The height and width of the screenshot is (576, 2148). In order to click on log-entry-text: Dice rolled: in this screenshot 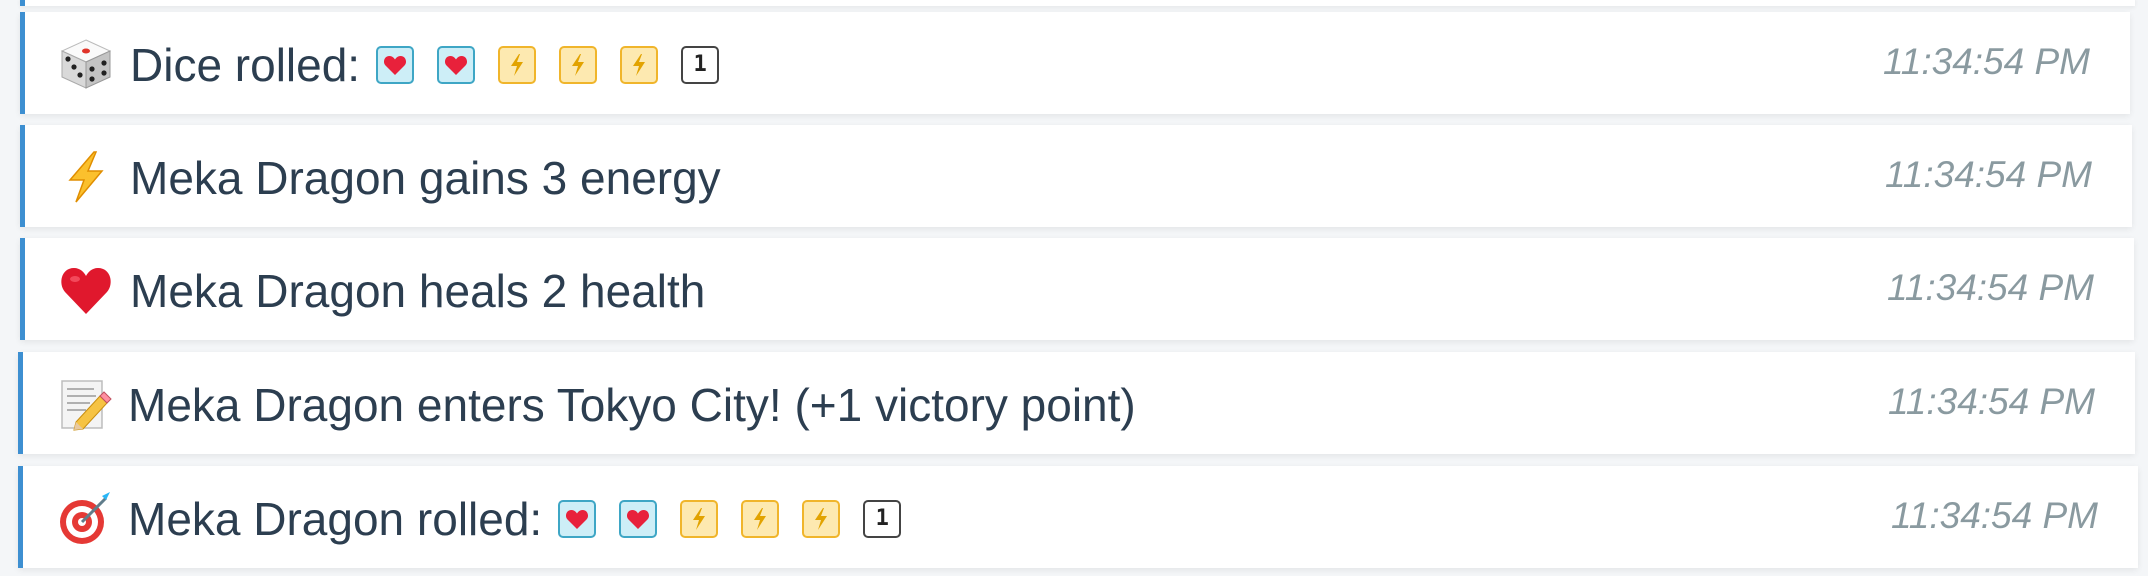, I will do `click(245, 65)`.